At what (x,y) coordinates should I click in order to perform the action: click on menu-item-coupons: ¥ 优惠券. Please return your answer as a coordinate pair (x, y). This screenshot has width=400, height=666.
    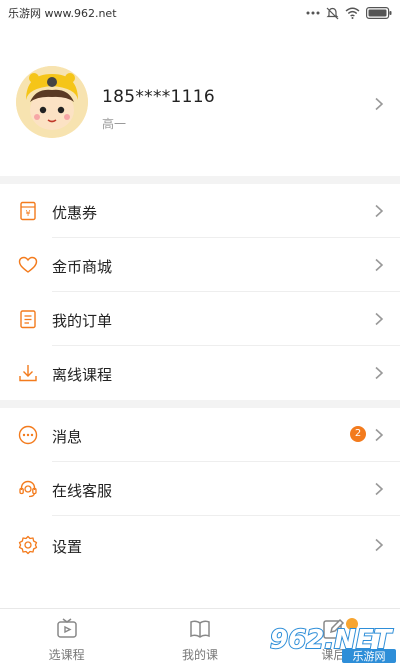
    Looking at the image, I should click on (200, 211).